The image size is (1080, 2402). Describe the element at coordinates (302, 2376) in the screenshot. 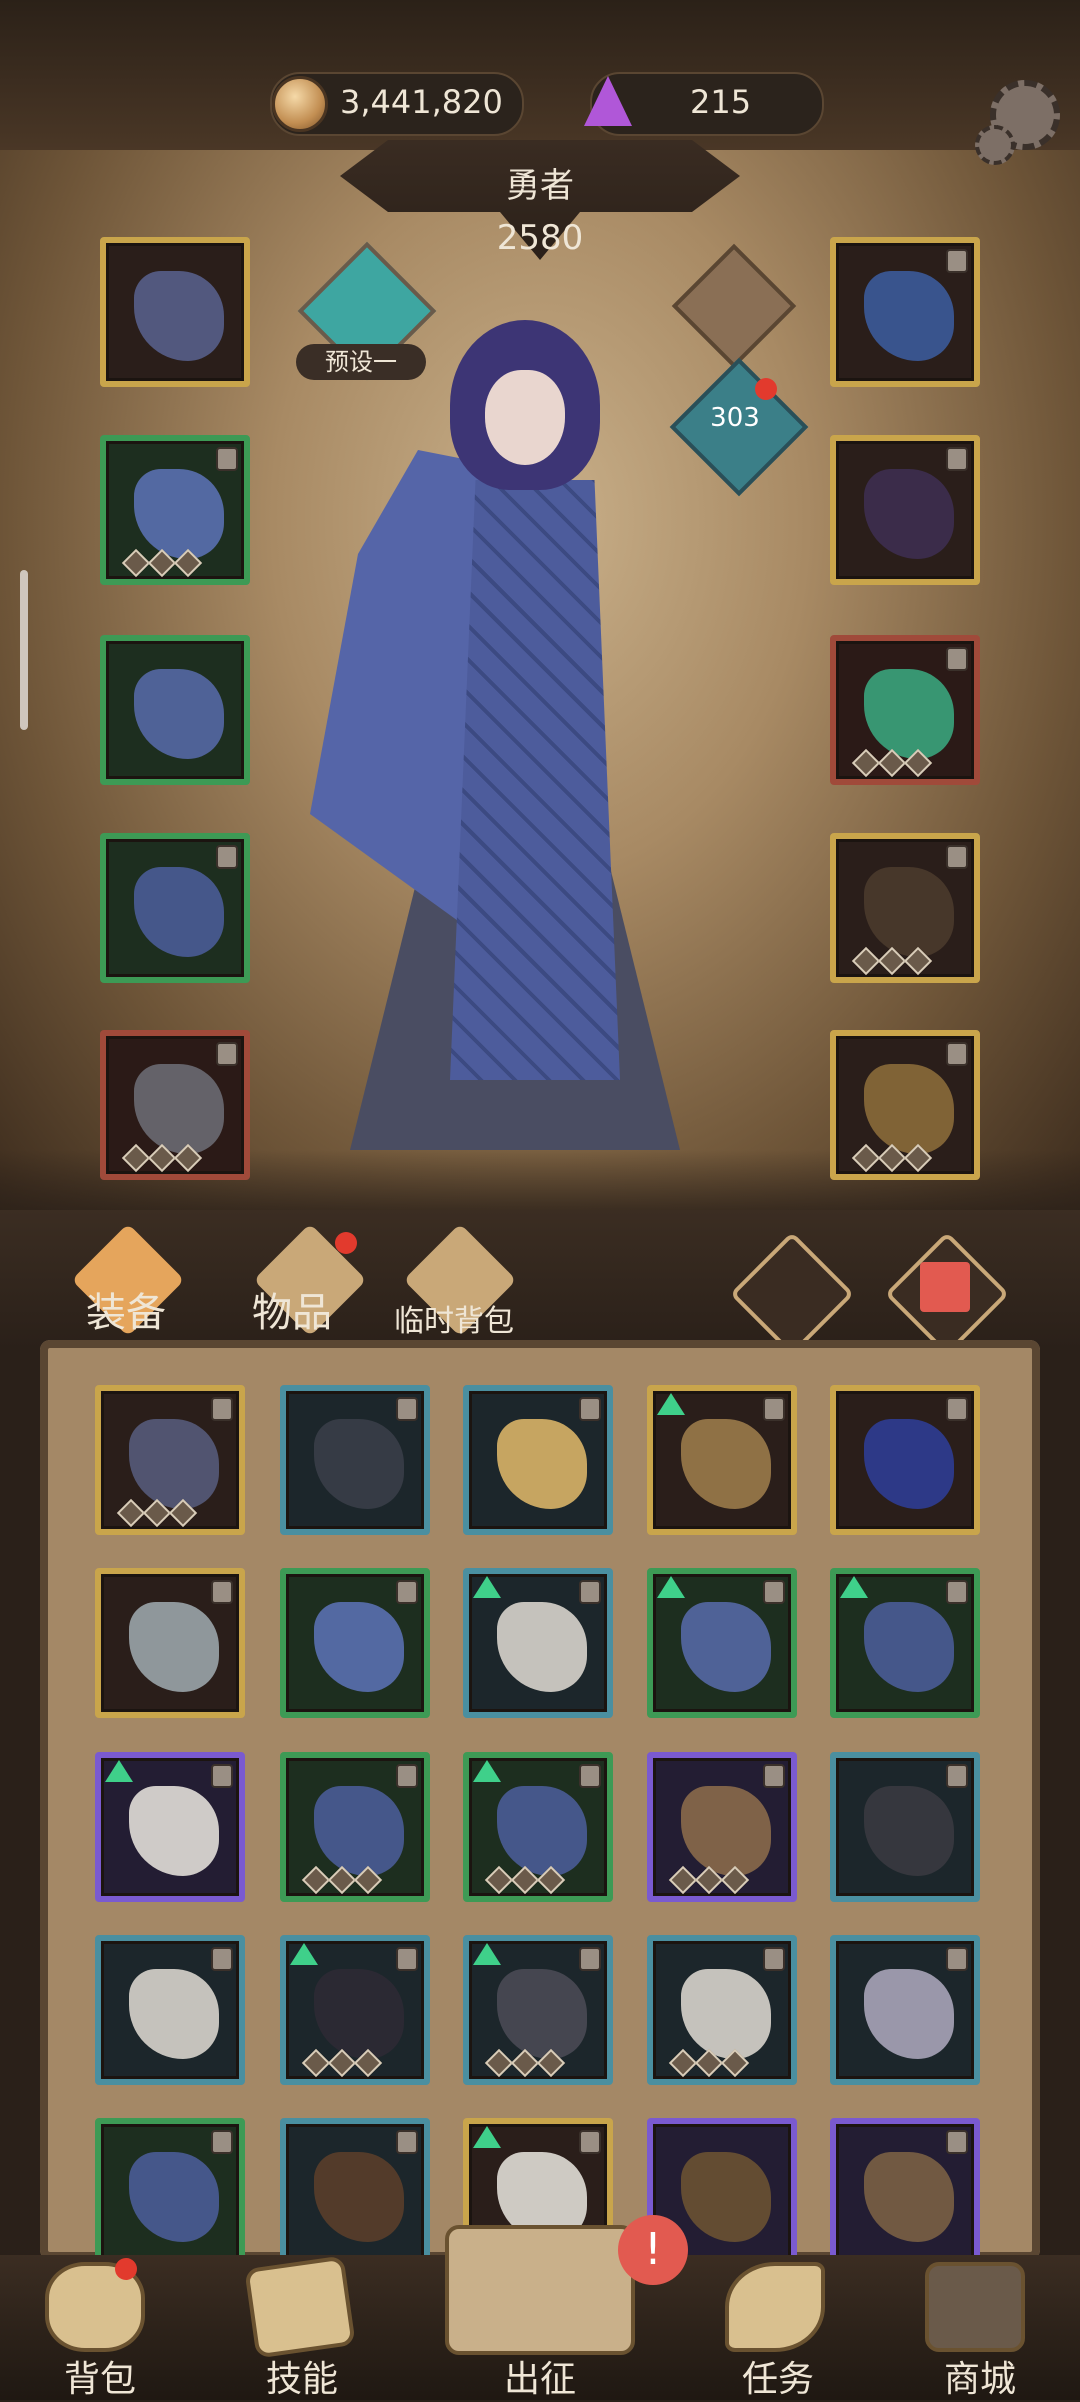

I see `nav-skill: 技能` at that location.